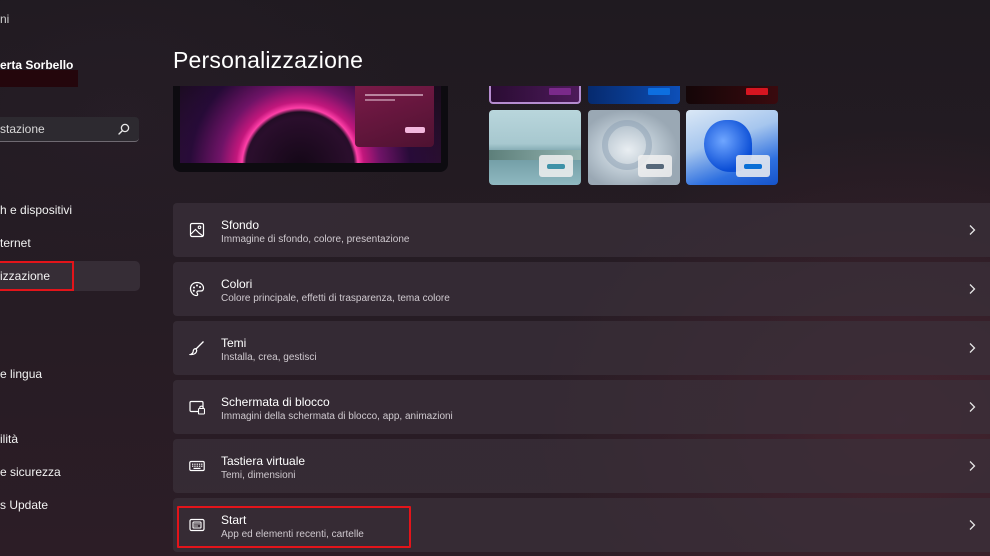 The height and width of the screenshot is (556, 990). Describe the element at coordinates (263, 461) in the screenshot. I see `setting-title: Tastiera virtuale` at that location.